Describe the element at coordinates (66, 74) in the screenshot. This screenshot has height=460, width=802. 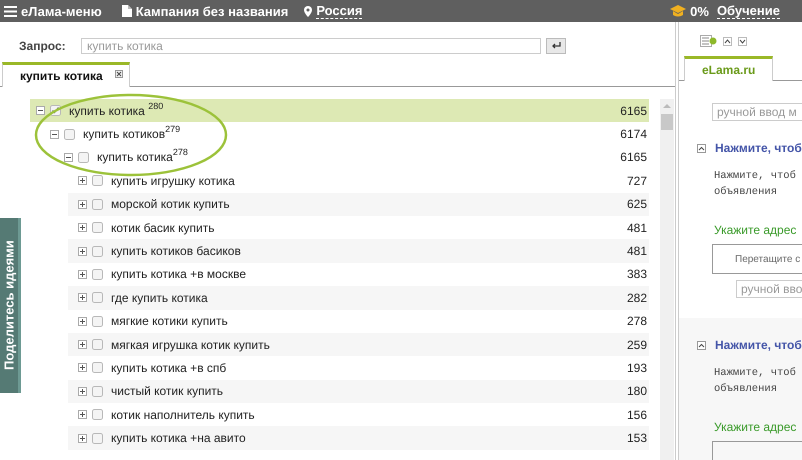
I see `tab: купить котика` at that location.